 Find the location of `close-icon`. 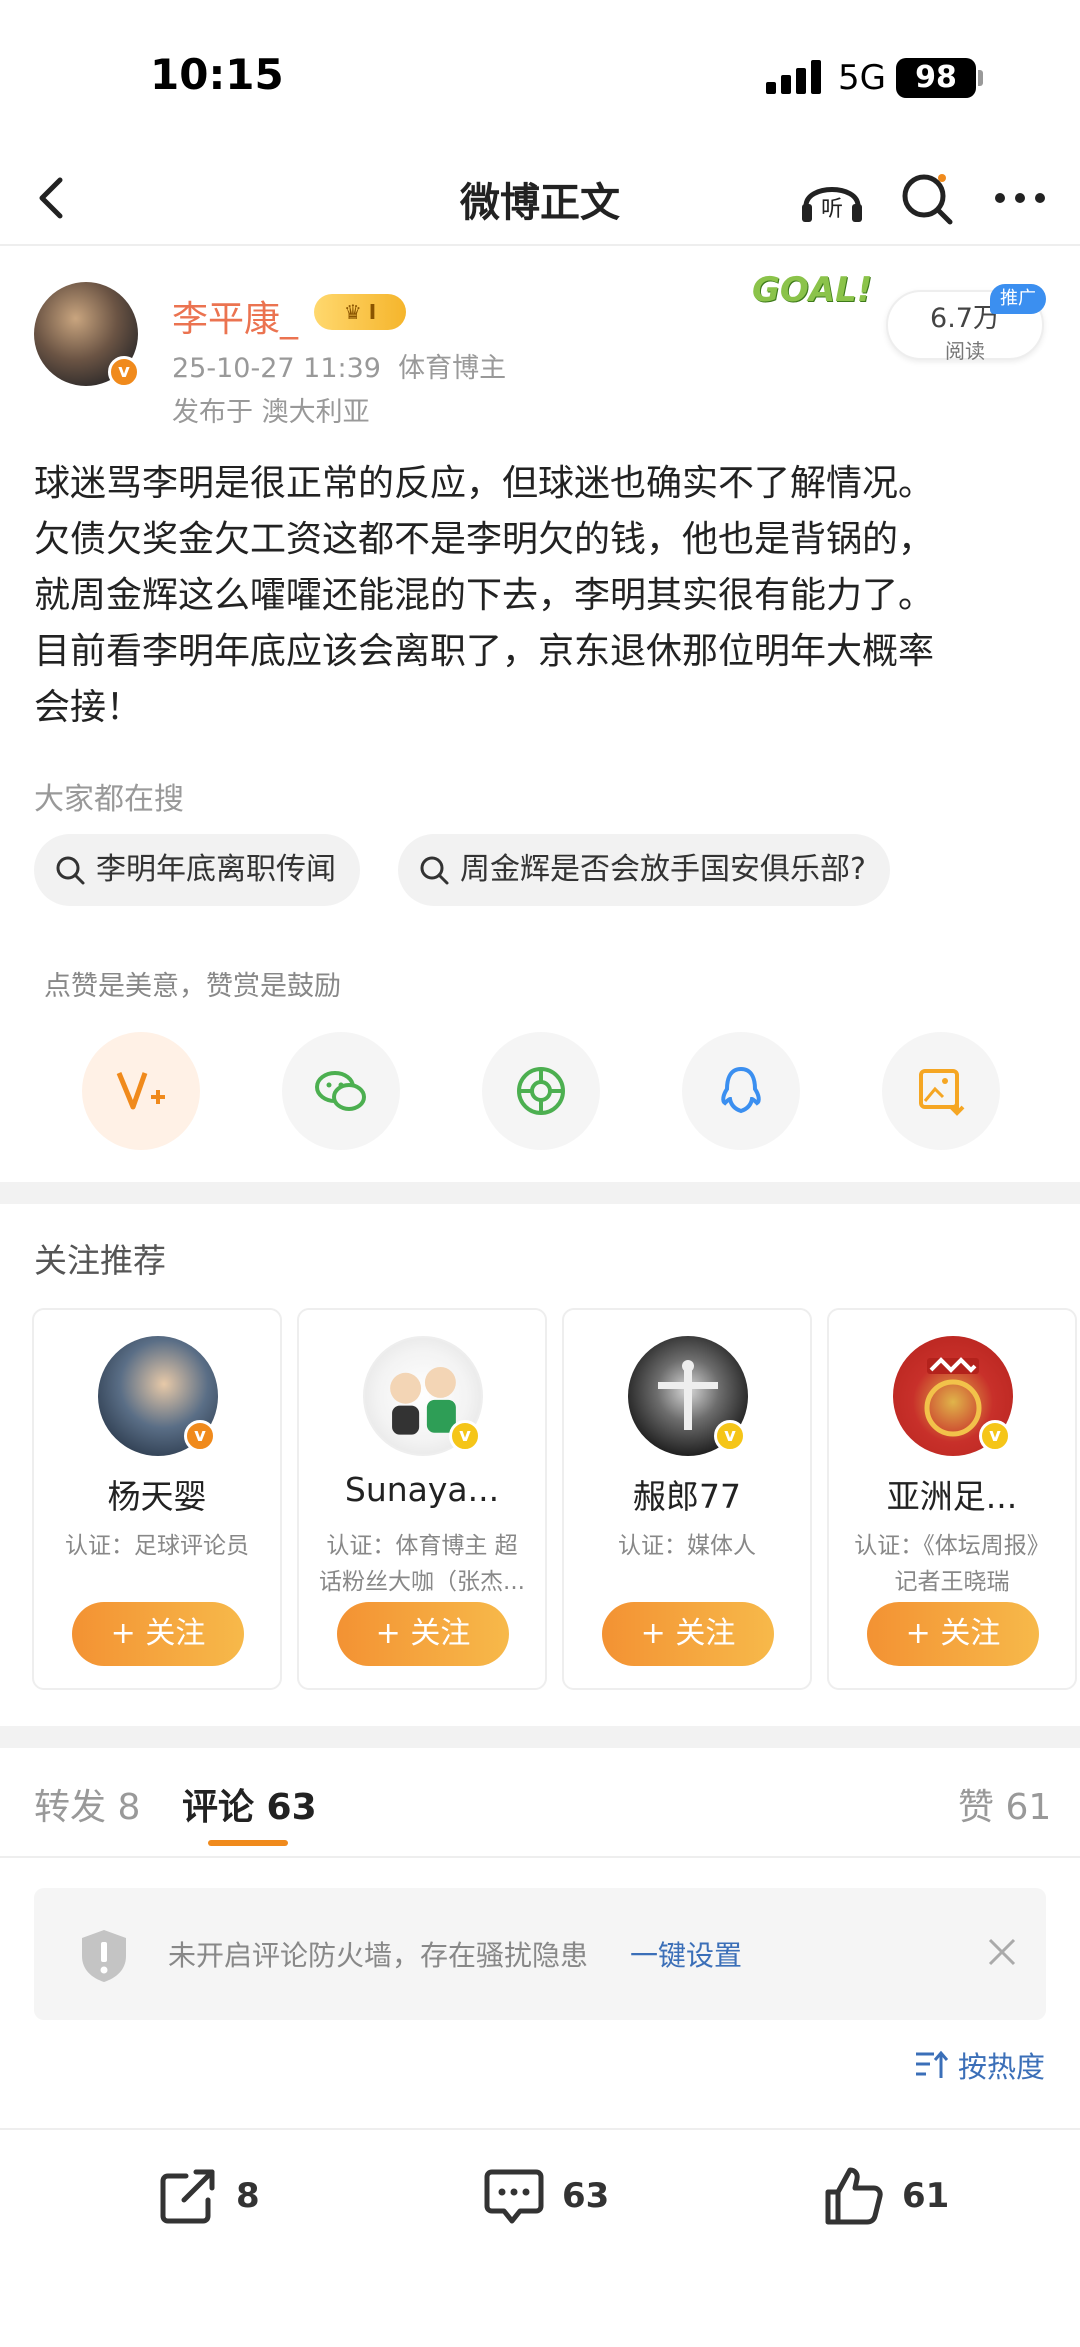

close-icon is located at coordinates (1002, 1952).